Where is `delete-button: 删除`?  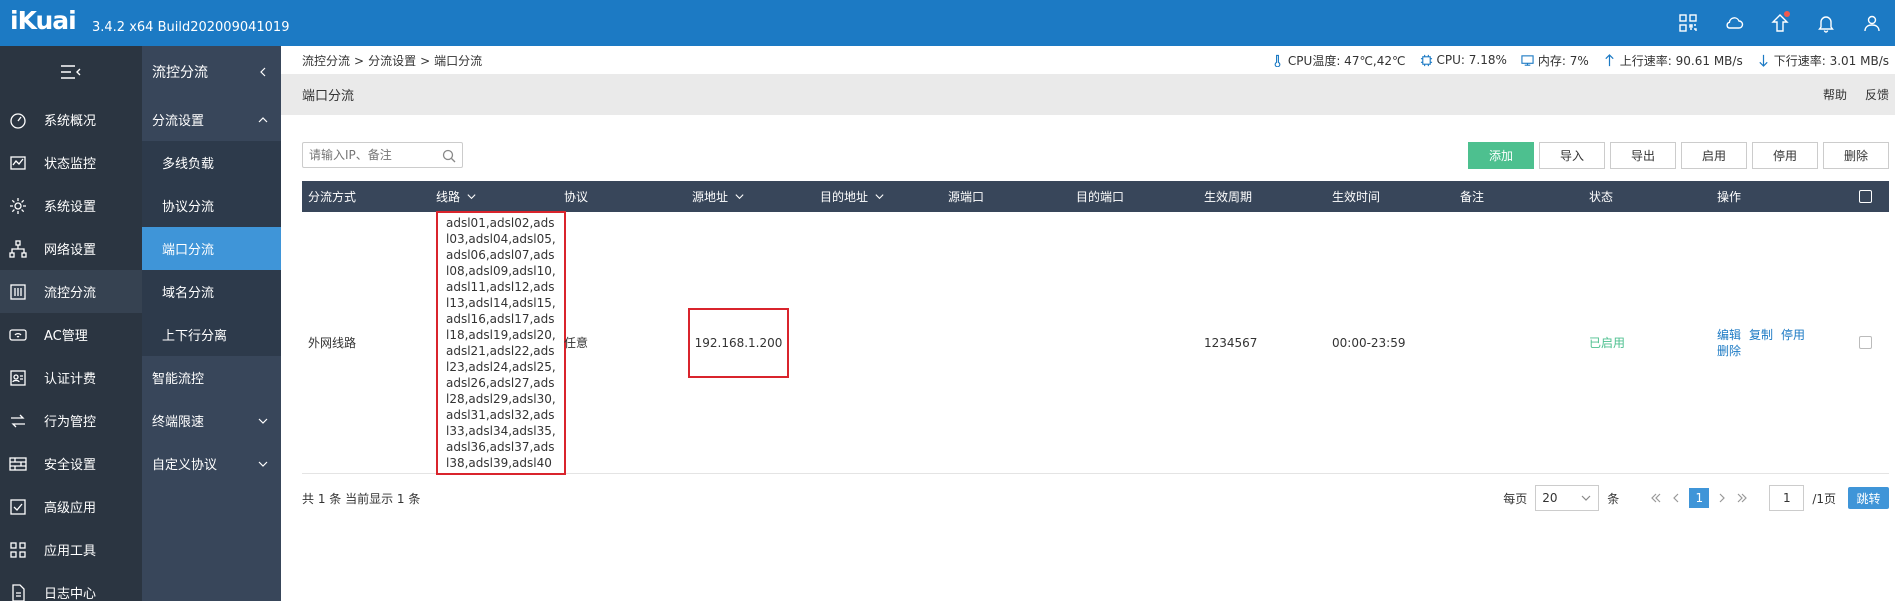 delete-button: 删除 is located at coordinates (1856, 155).